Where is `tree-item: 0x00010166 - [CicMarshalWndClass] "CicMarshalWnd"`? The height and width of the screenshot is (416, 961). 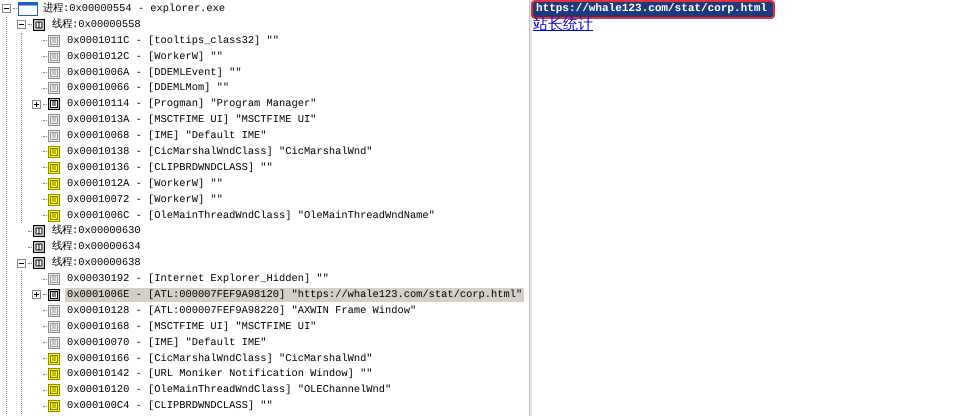
tree-item: 0x00010166 - [CicMarshalWndClass] "CicMarshalWnd" is located at coordinates (220, 359).